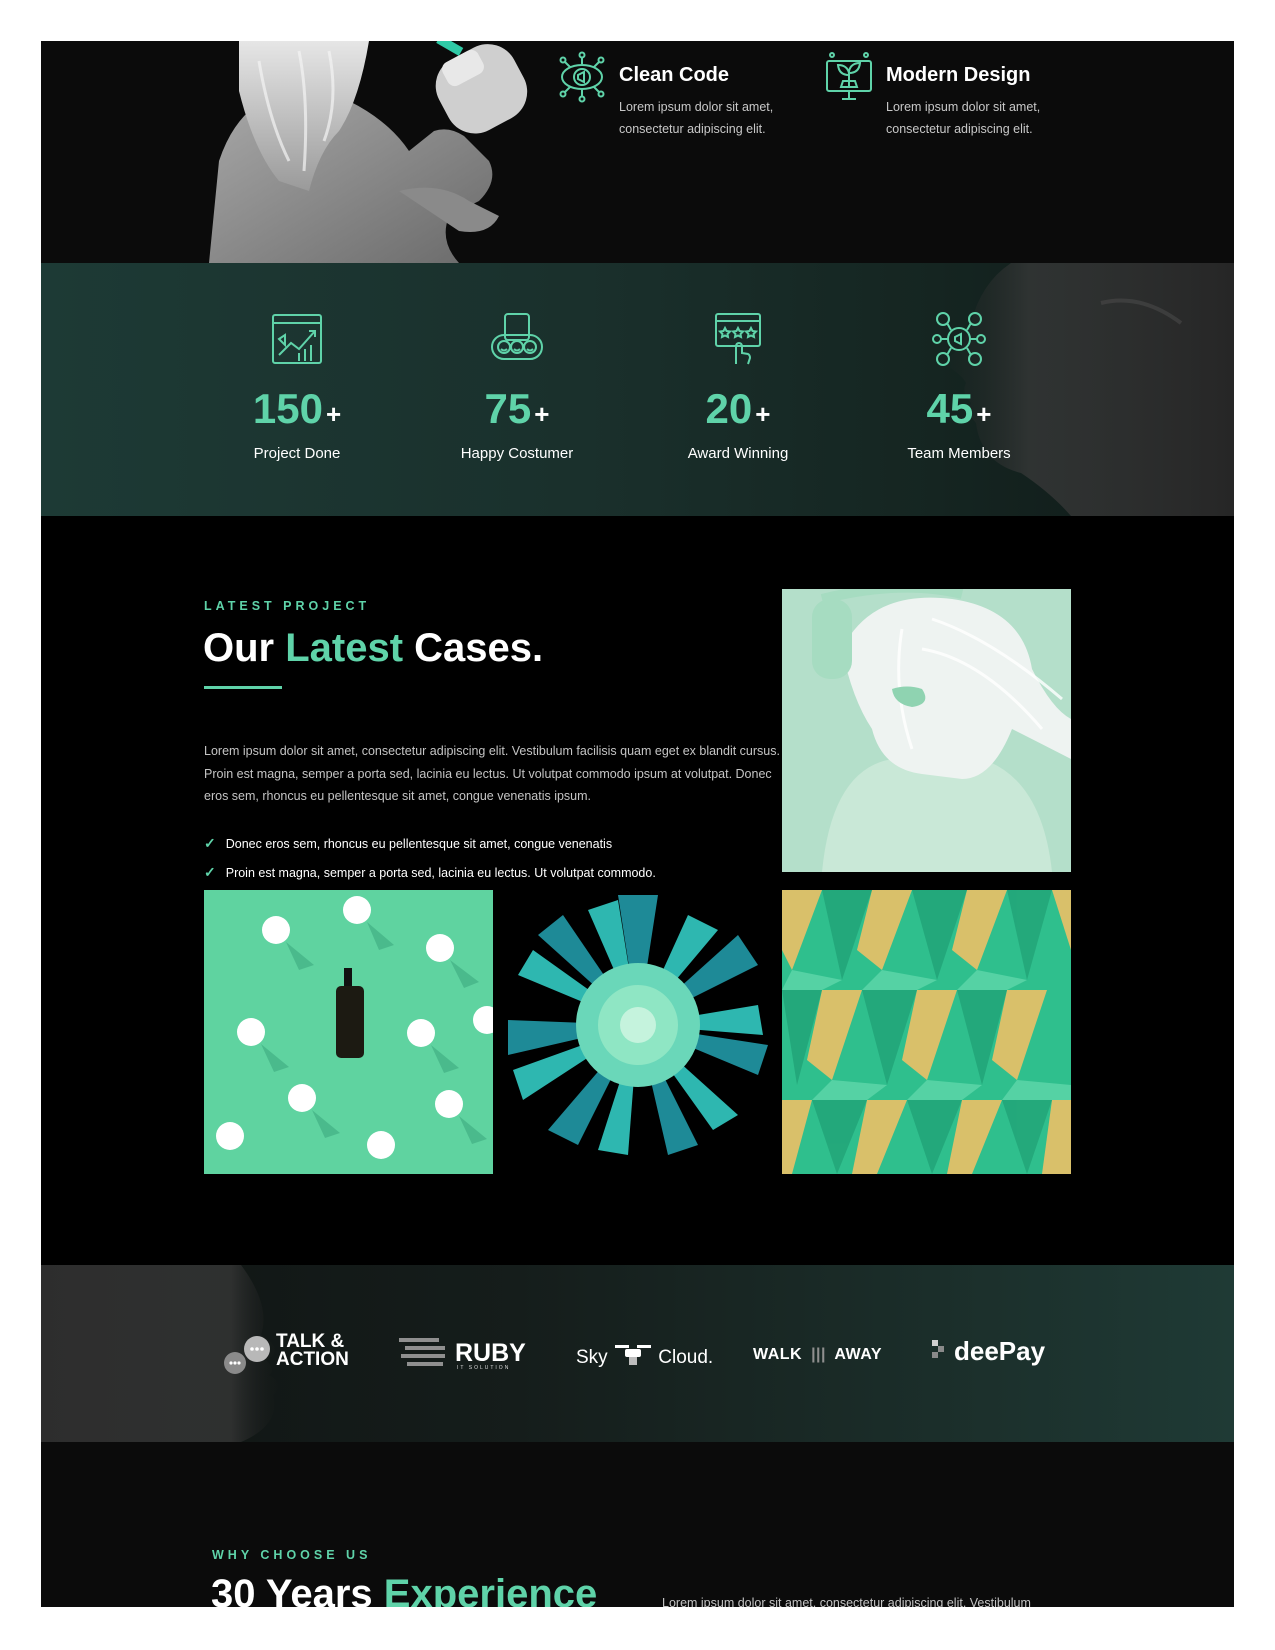 The height and width of the screenshot is (1650, 1275). Describe the element at coordinates (517, 336) in the screenshot. I see `happy-faces-phone-icon` at that location.